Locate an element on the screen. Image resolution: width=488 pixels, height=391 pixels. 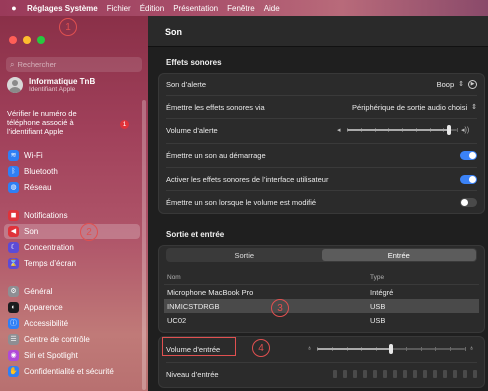
startup-sound-row: Émettre un son au démarrage is located at coordinates (321, 155).